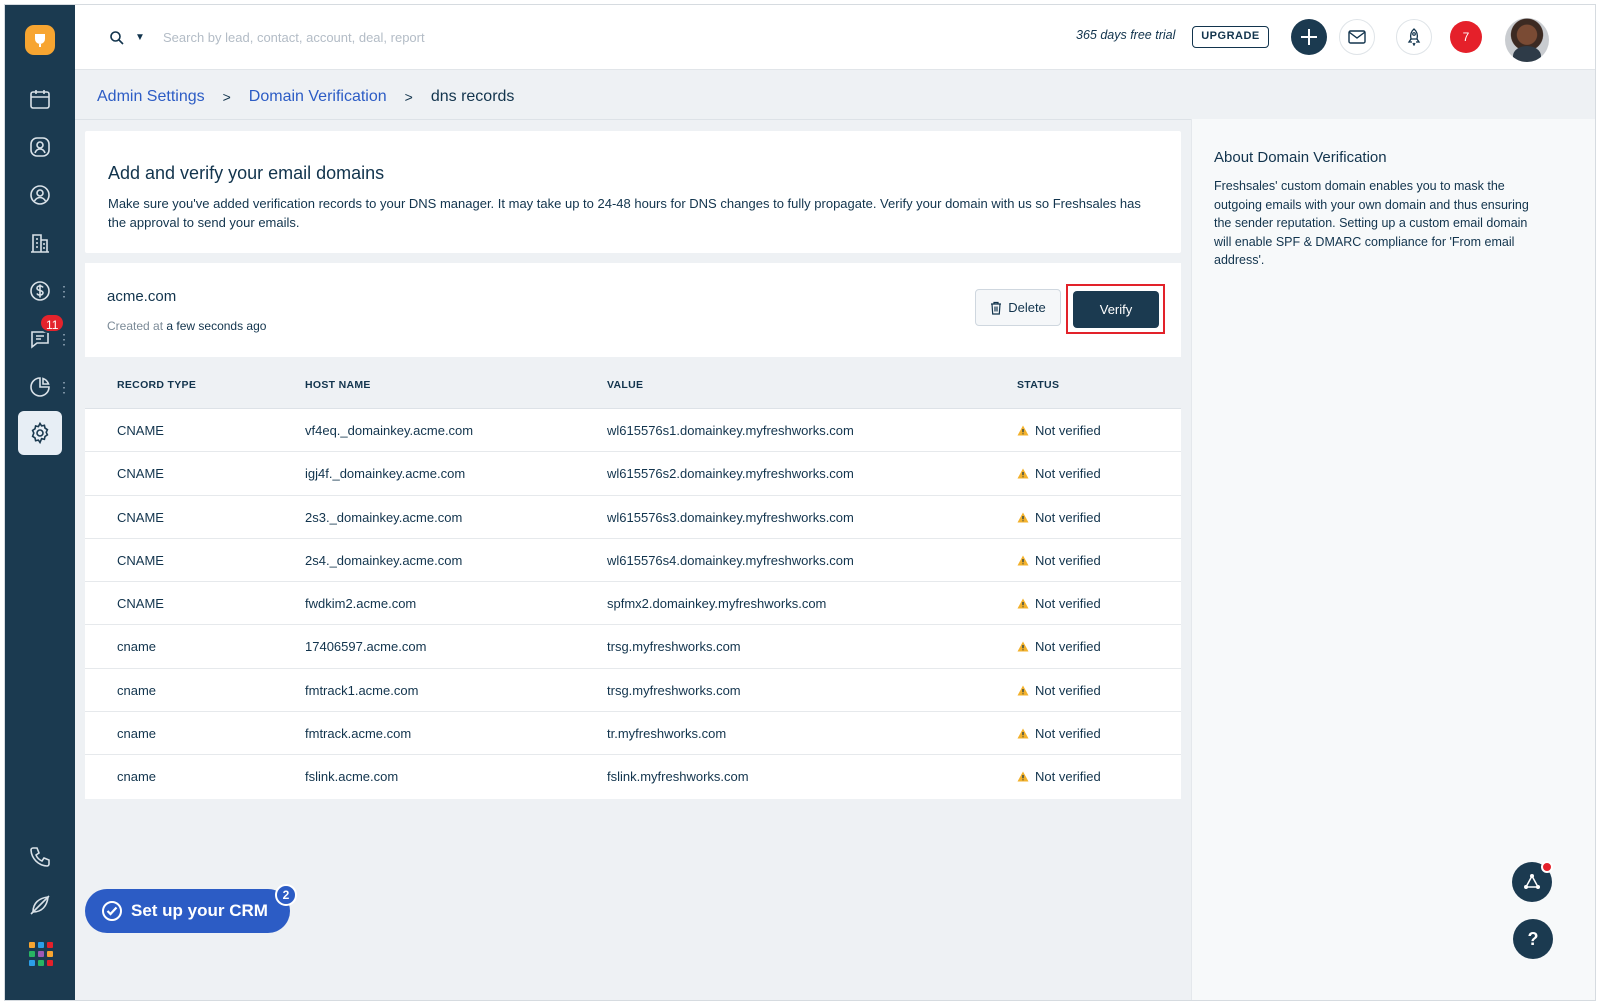 This screenshot has width=1600, height=1003. What do you see at coordinates (1533, 939) in the screenshot?
I see `help-button: ?` at bounding box center [1533, 939].